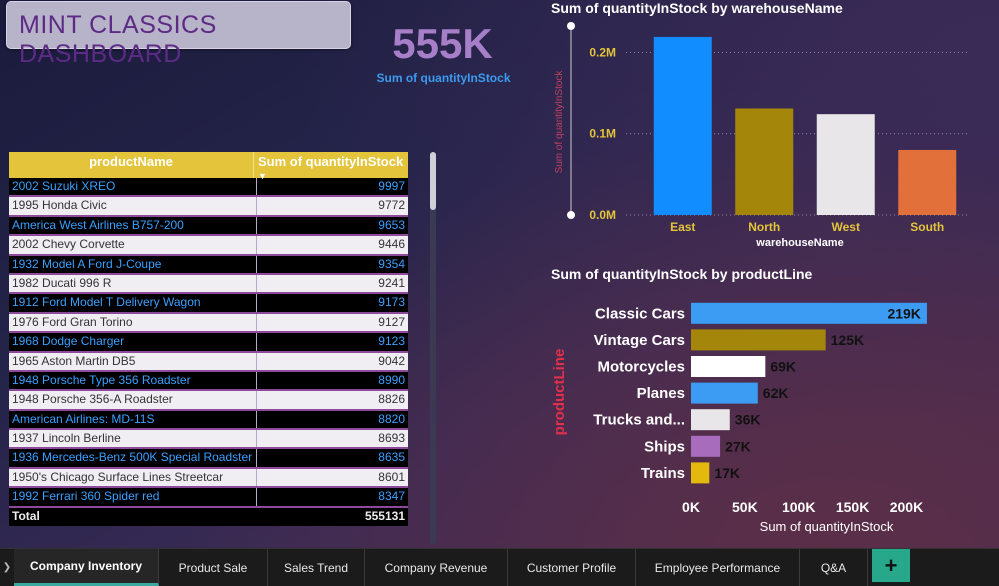 The width and height of the screenshot is (999, 586). Describe the element at coordinates (798, 507) in the screenshot. I see `x-tick-label: 100K` at that location.